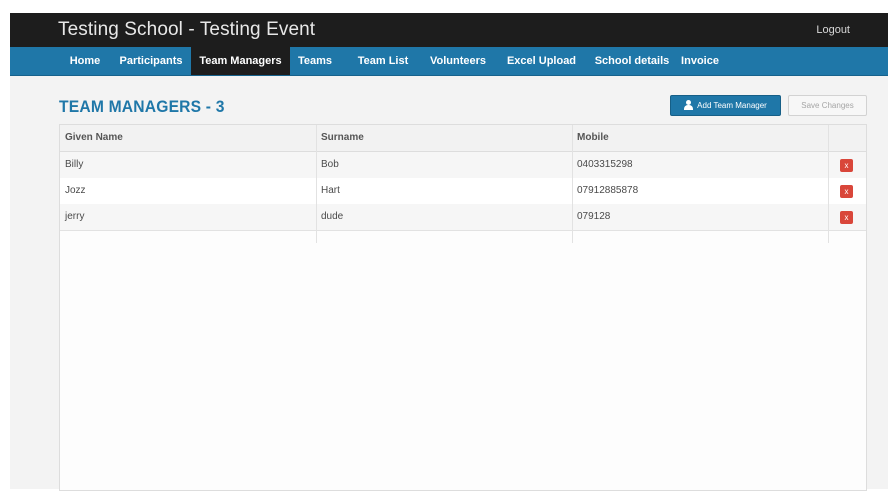  What do you see at coordinates (541, 61) in the screenshot?
I see `nav-excel-upload: Excel Upload` at bounding box center [541, 61].